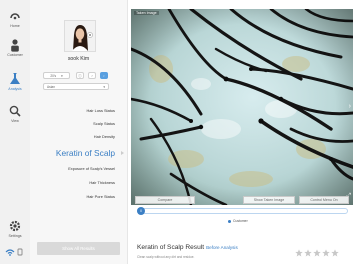  I want to click on wifi-icon, so click(14, 252).